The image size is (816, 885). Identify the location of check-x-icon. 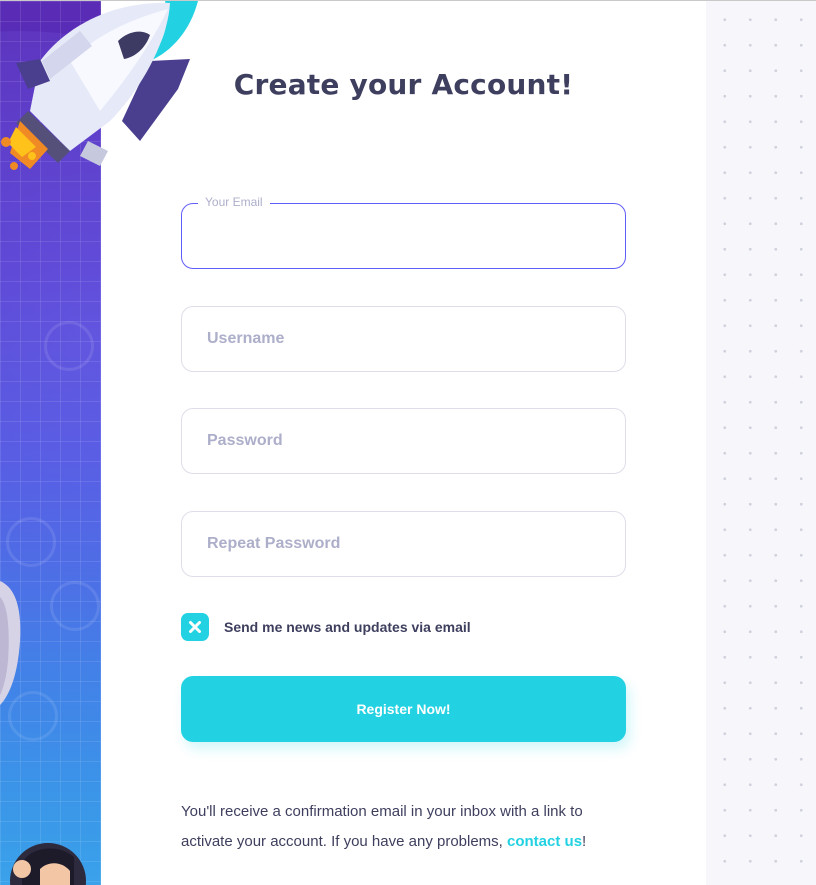
(195, 627).